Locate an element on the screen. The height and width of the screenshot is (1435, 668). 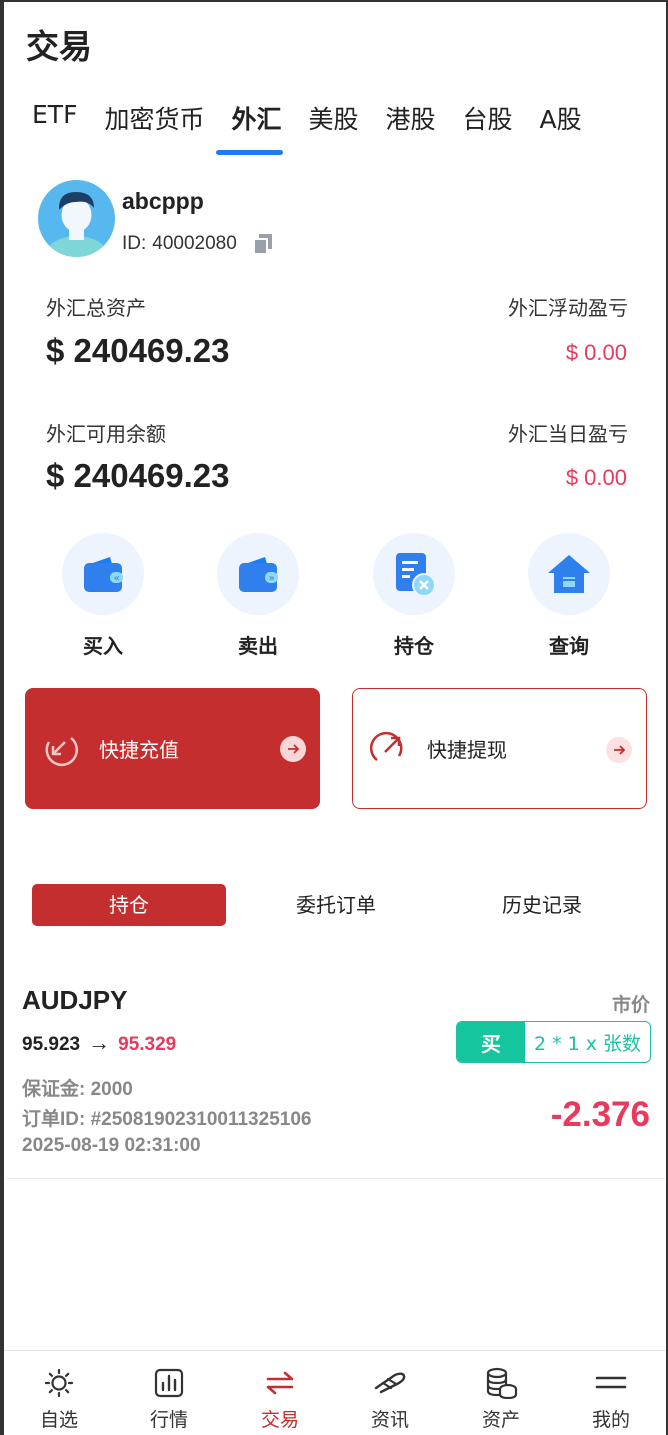
available-balance-value: $ 240469.23 is located at coordinates (138, 475).